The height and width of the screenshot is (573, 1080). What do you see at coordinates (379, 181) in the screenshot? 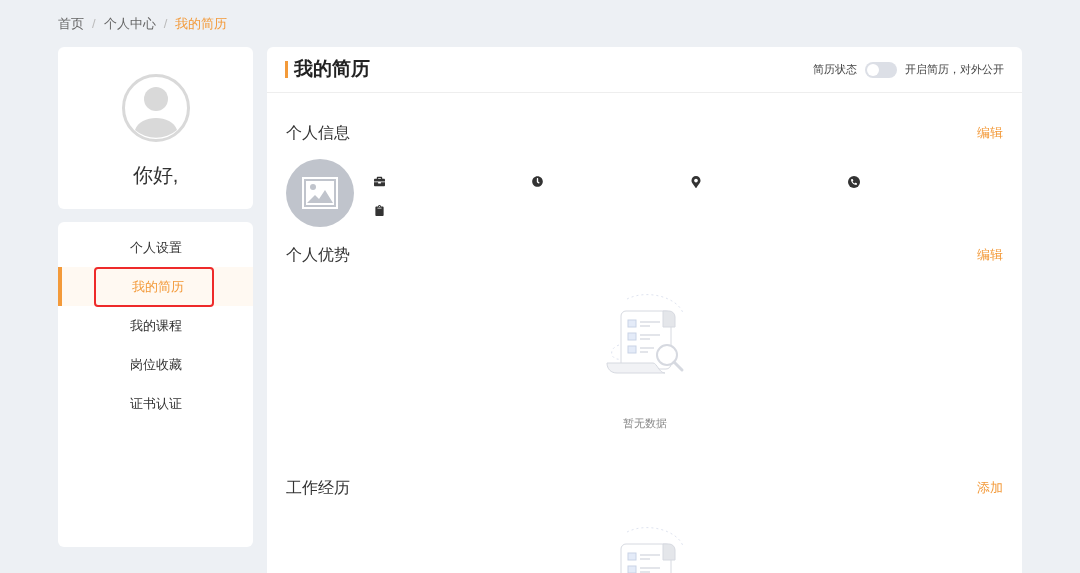
I see `briefcase-icon` at bounding box center [379, 181].